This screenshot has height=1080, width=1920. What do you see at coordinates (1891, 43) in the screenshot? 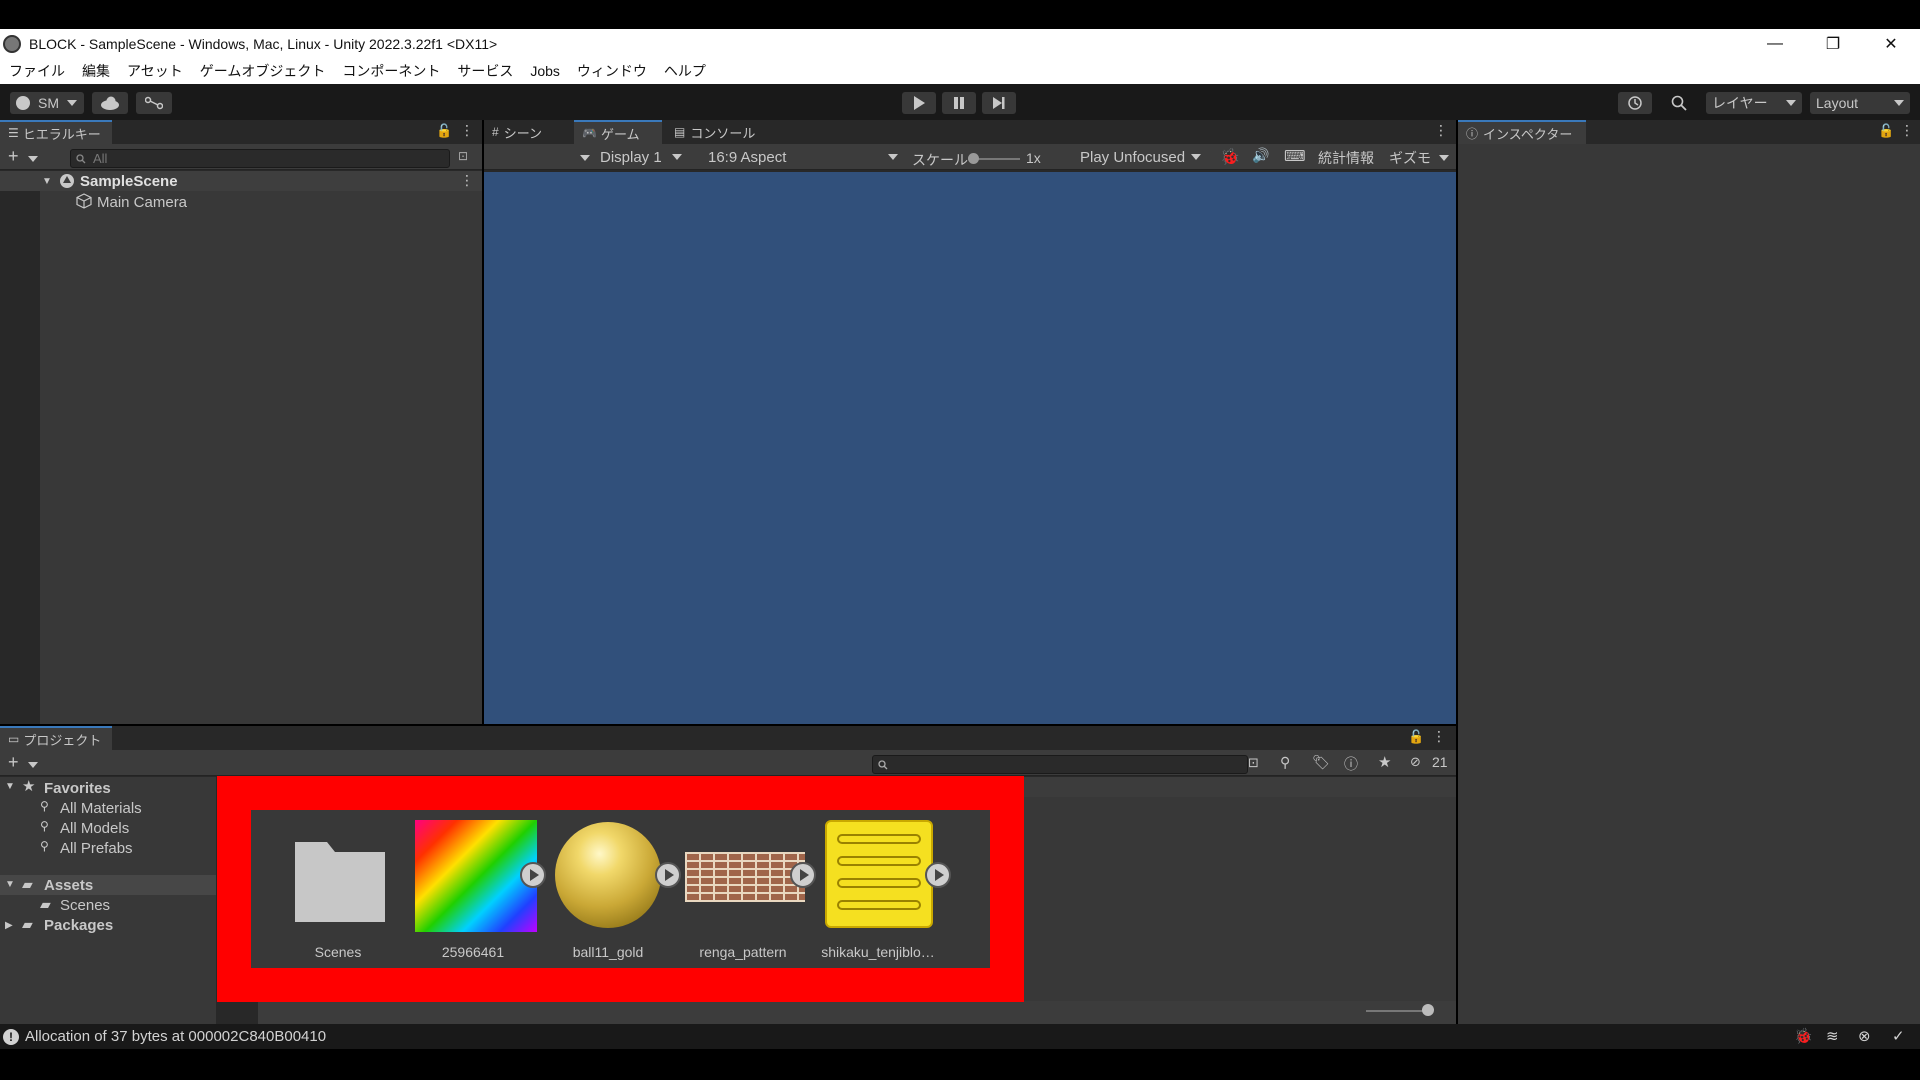
I see `close-button: ✕` at bounding box center [1891, 43].